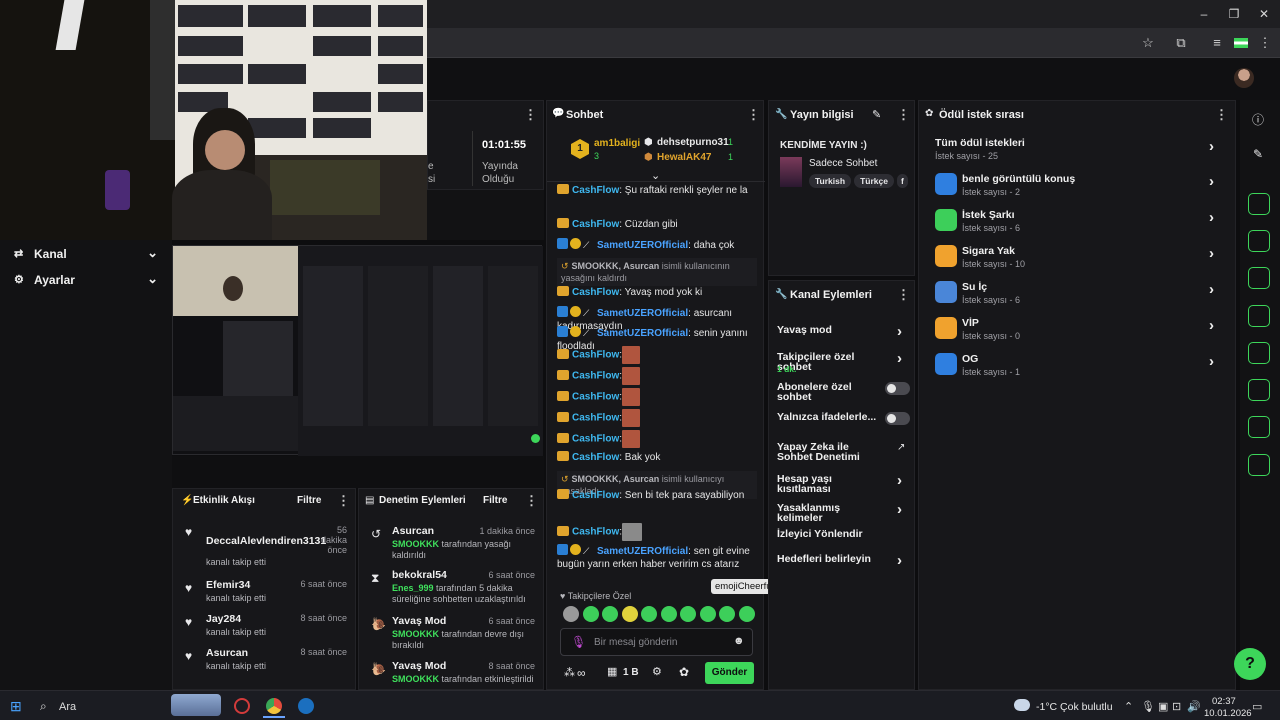  Describe the element at coordinates (1258, 154) in the screenshot. I see `pencil-icon: ✎` at that location.